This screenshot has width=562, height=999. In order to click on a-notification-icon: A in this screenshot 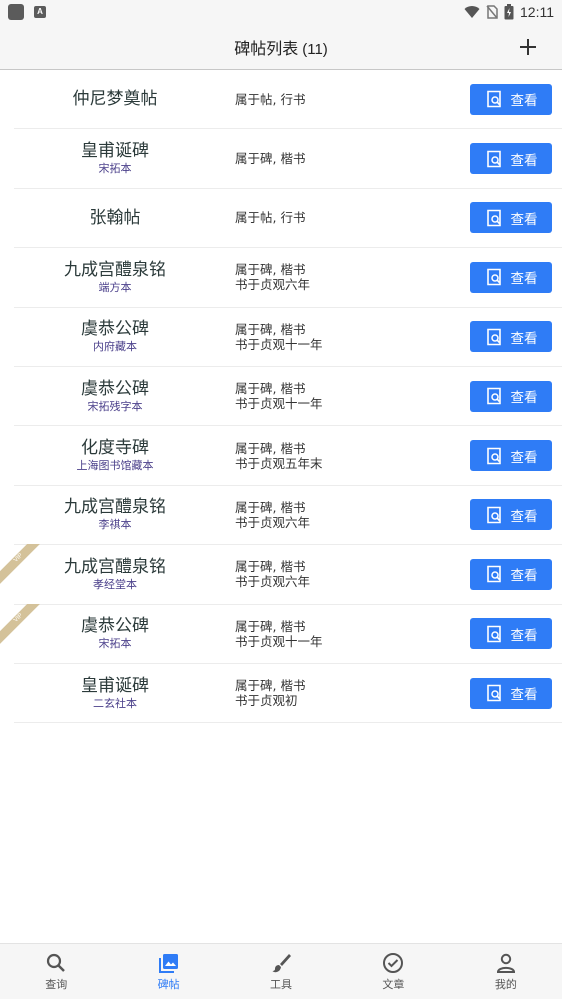, I will do `click(40, 12)`.